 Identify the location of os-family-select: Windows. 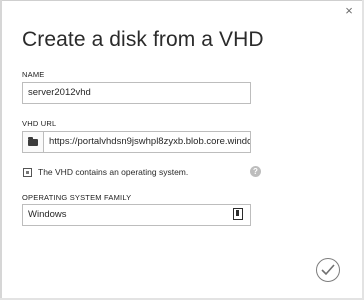
(136, 215).